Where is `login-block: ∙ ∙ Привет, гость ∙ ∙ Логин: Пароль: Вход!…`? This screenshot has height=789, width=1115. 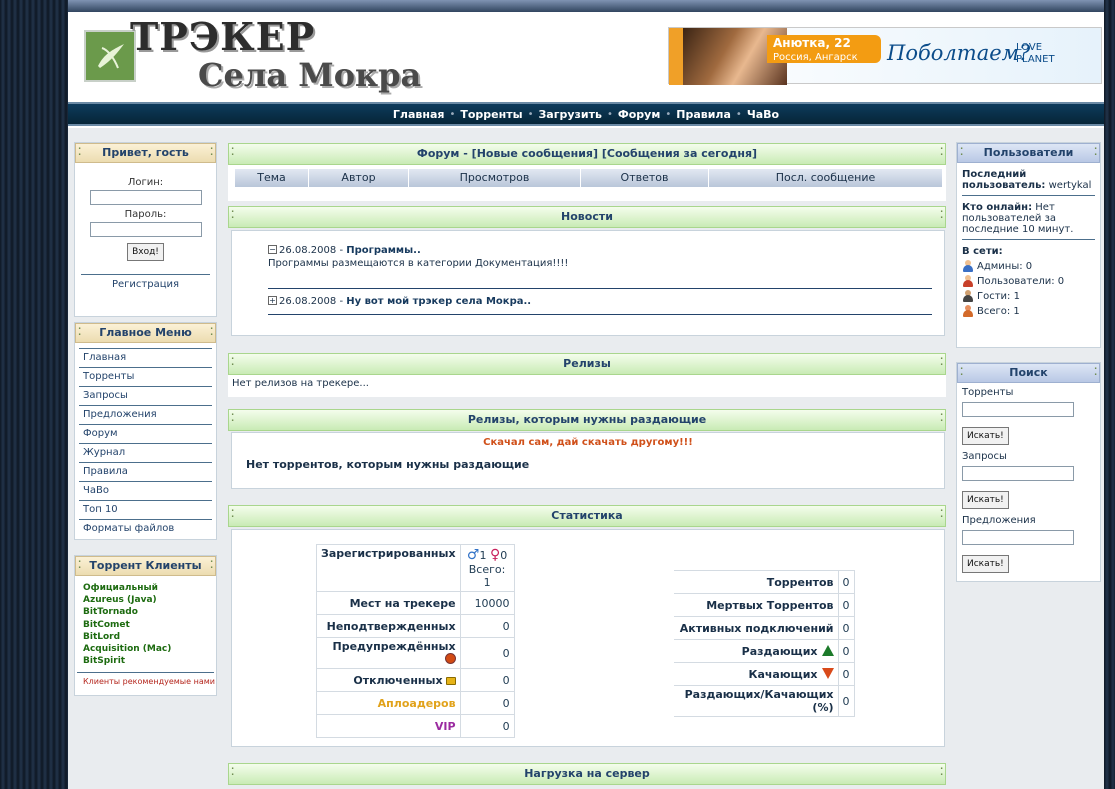 login-block: ∙ ∙ Привет, гость ∙ ∙ Логин: Пароль: Вход!… is located at coordinates (145, 229).